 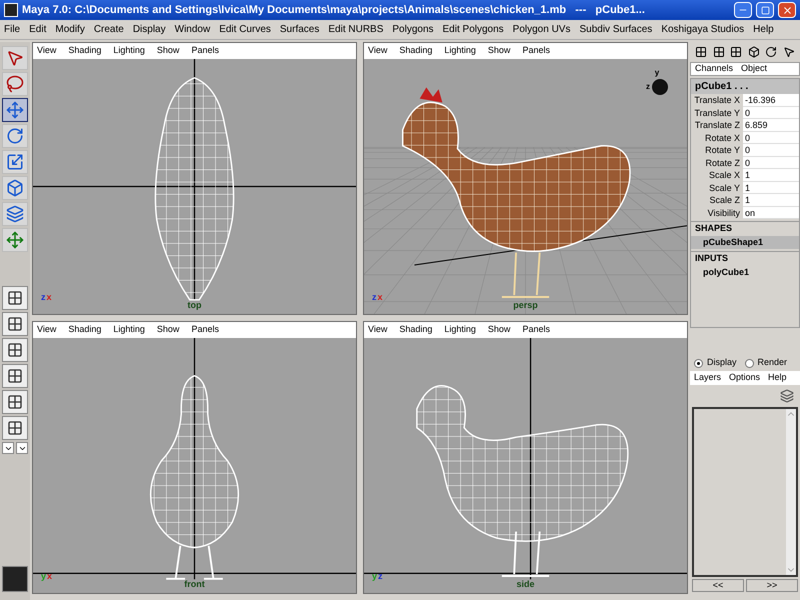 I want to click on close-button, so click(x=787, y=10).